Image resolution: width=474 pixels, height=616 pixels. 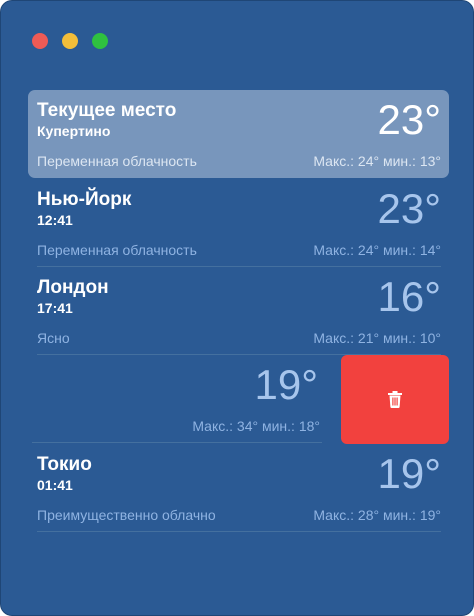 What do you see at coordinates (377, 515) in the screenshot?
I see `location-range: Макс.: 28° мин.: 19°` at bounding box center [377, 515].